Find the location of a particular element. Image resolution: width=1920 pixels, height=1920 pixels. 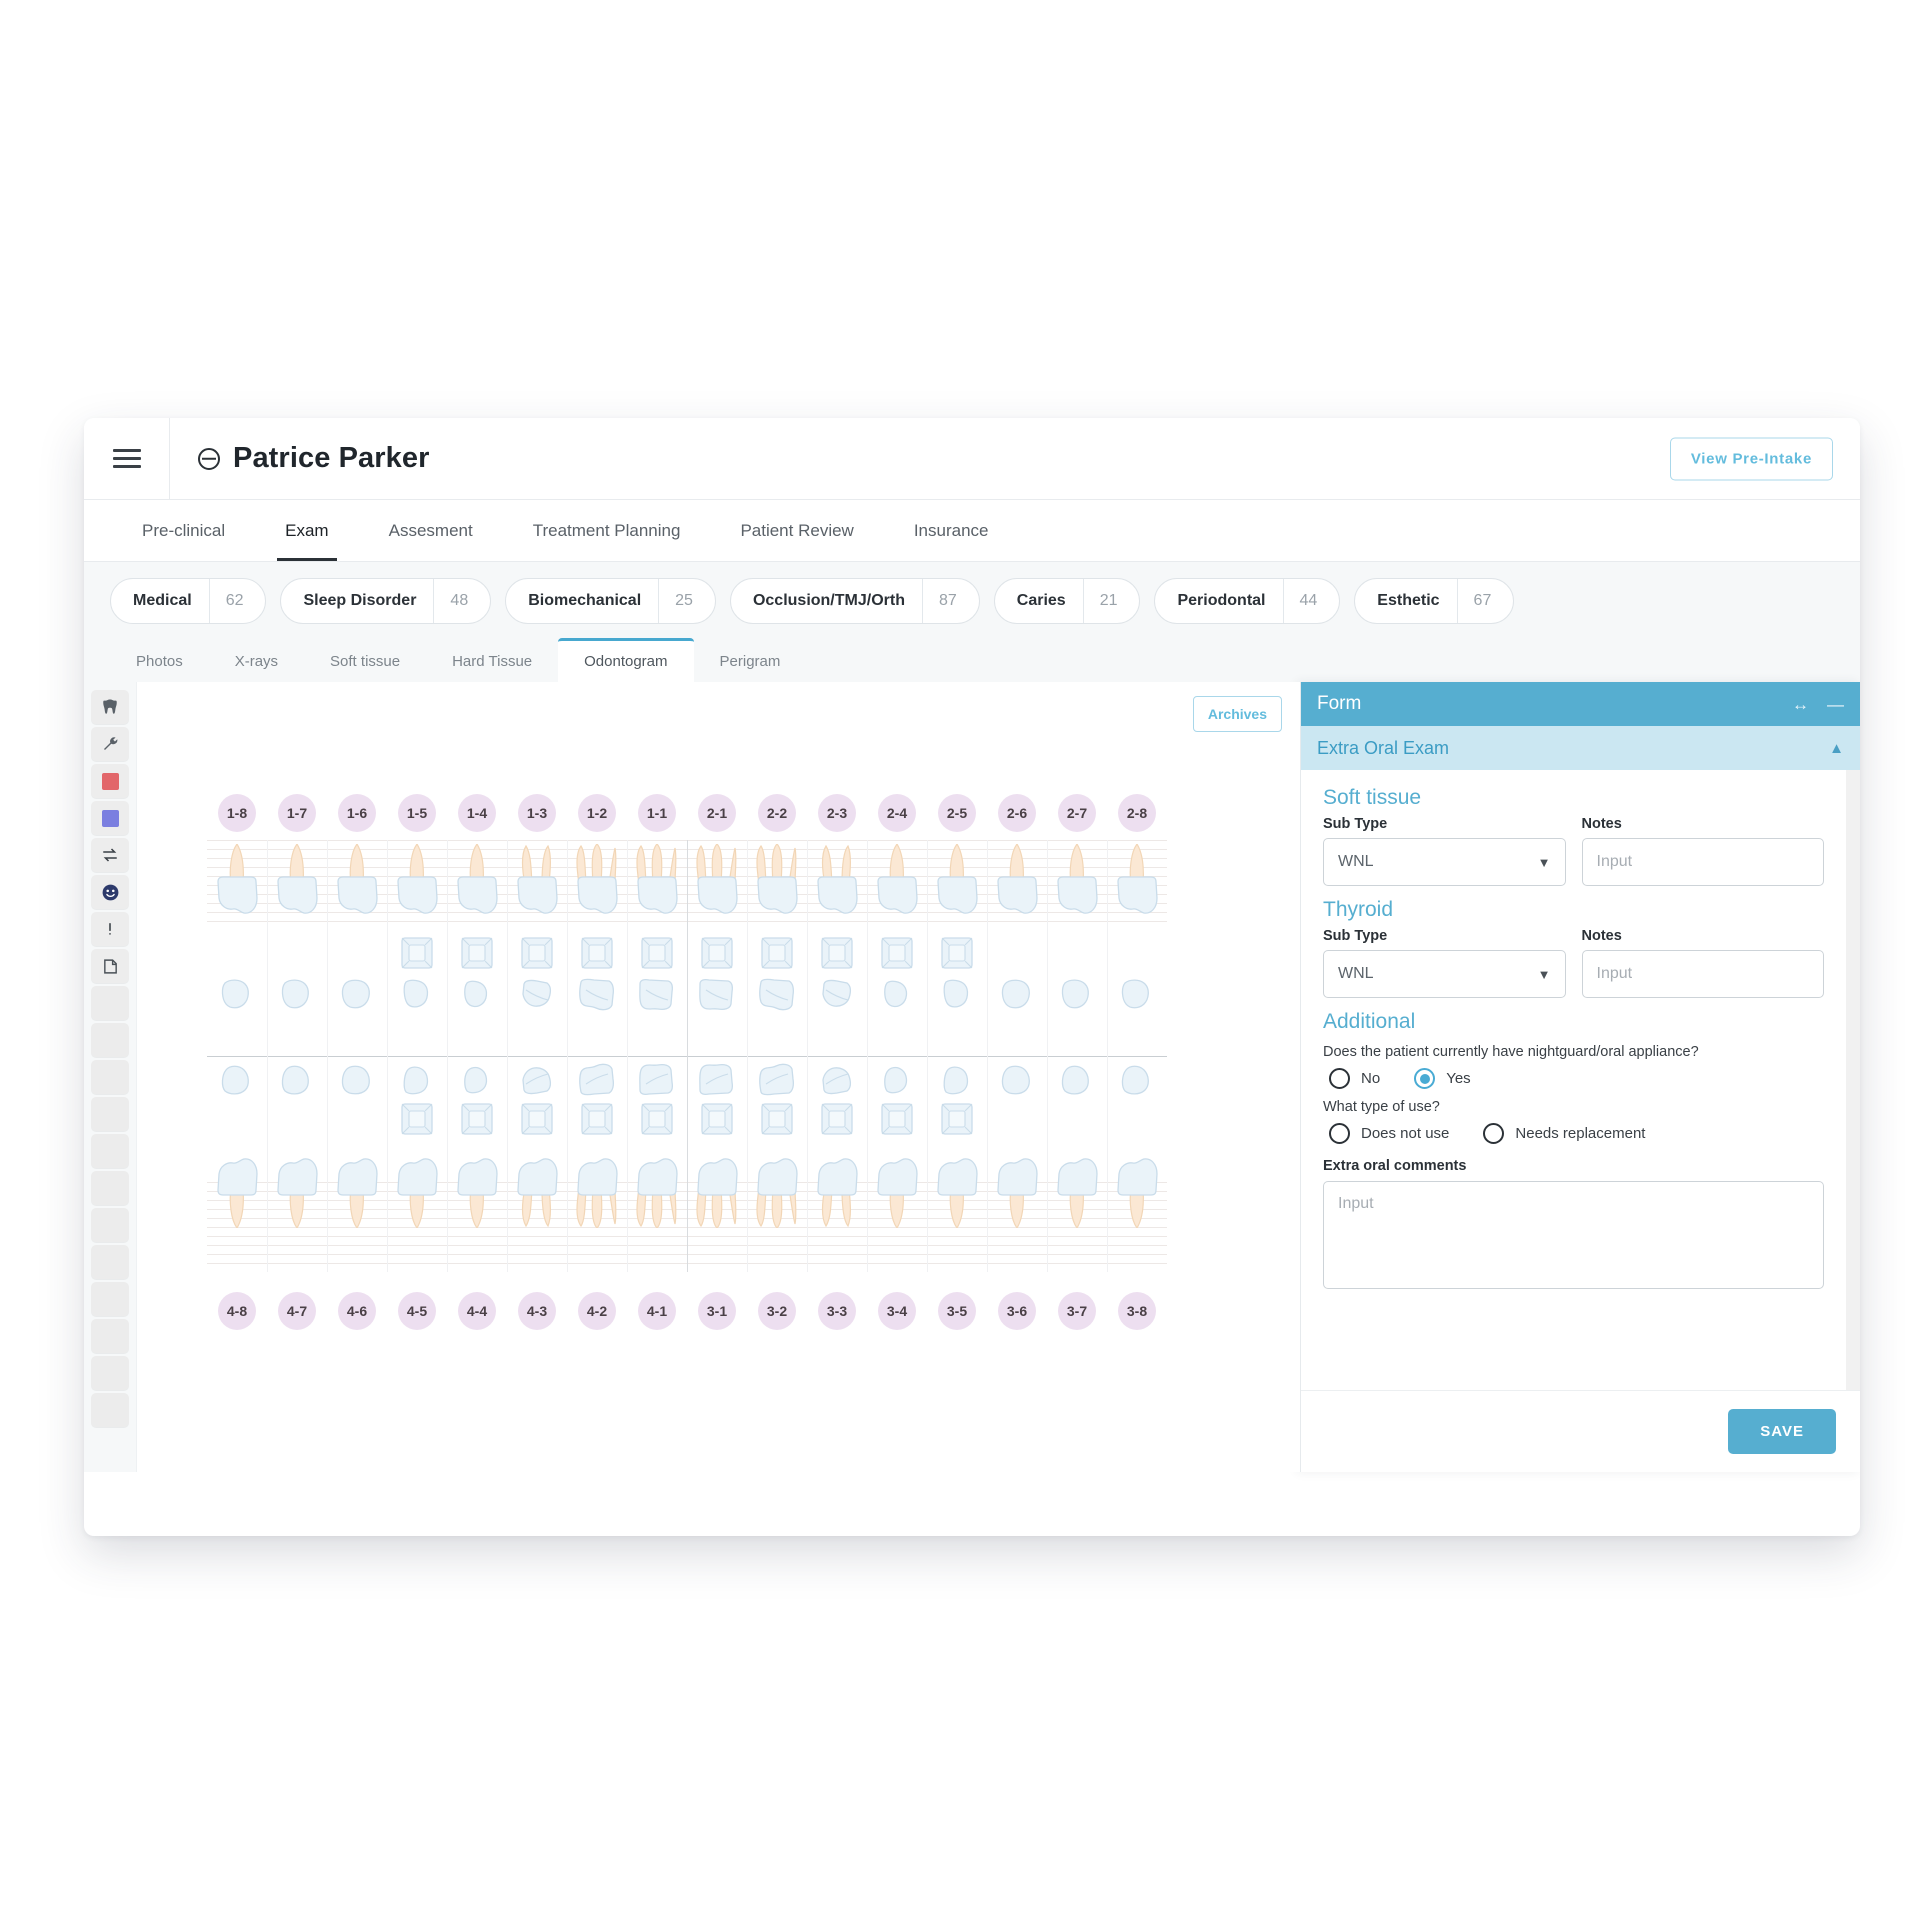

tooth-number-2-2: 2-2 is located at coordinates (777, 813).